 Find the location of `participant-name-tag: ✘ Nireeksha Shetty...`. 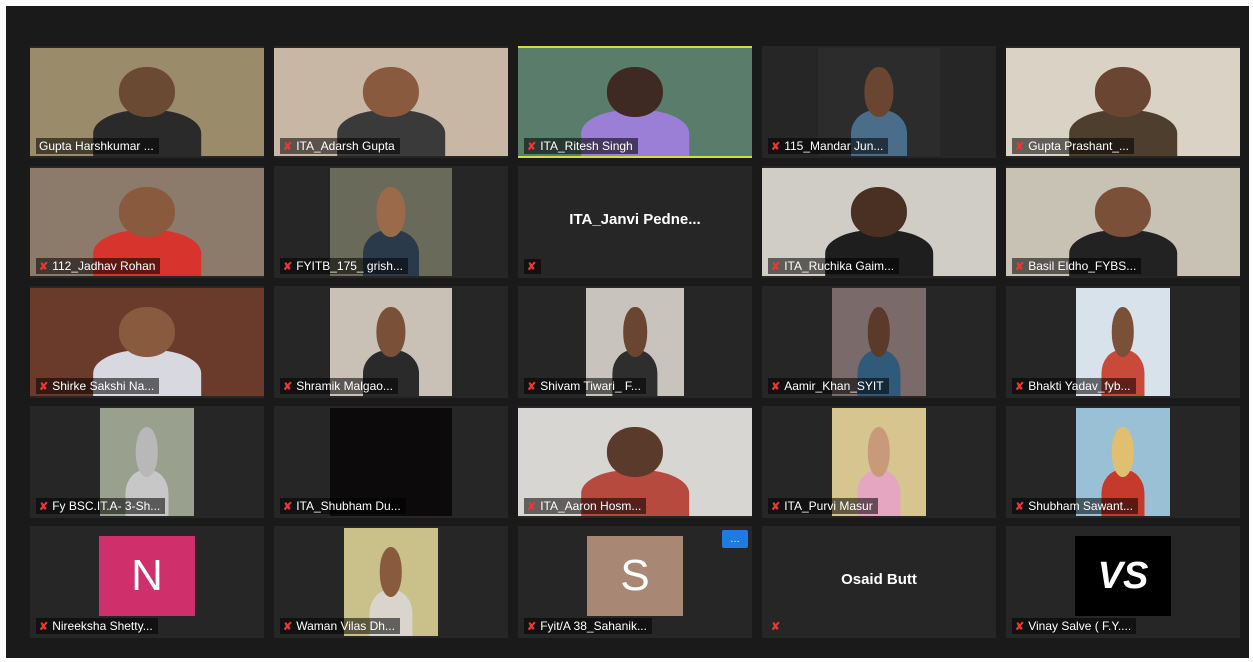

participant-name-tag: ✘ Nireeksha Shetty... is located at coordinates (97, 626).